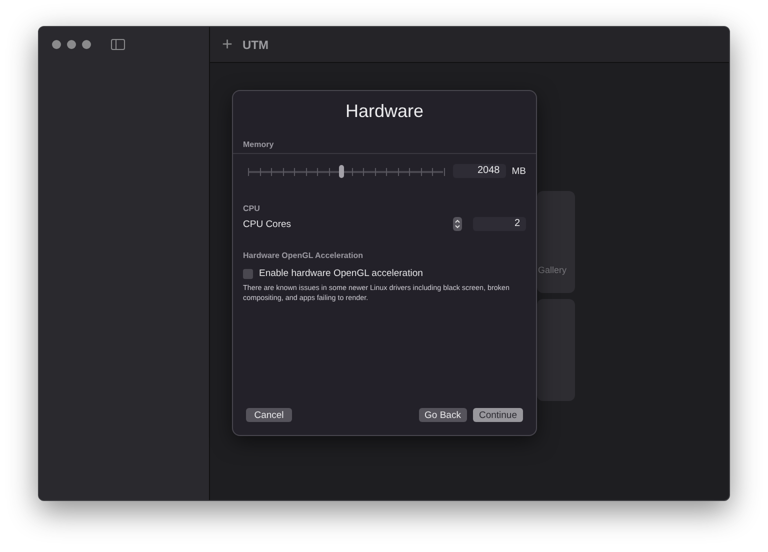  I want to click on unit-label: MB, so click(519, 171).